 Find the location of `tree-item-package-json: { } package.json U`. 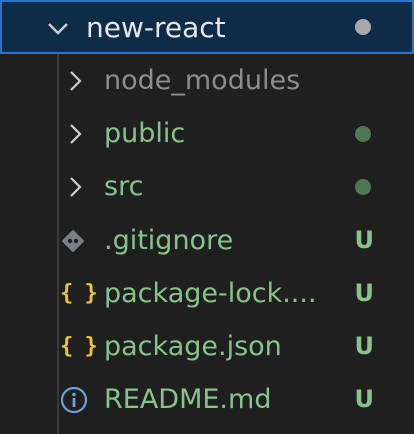

tree-item-package-json: { } package.json U is located at coordinates (207, 346).